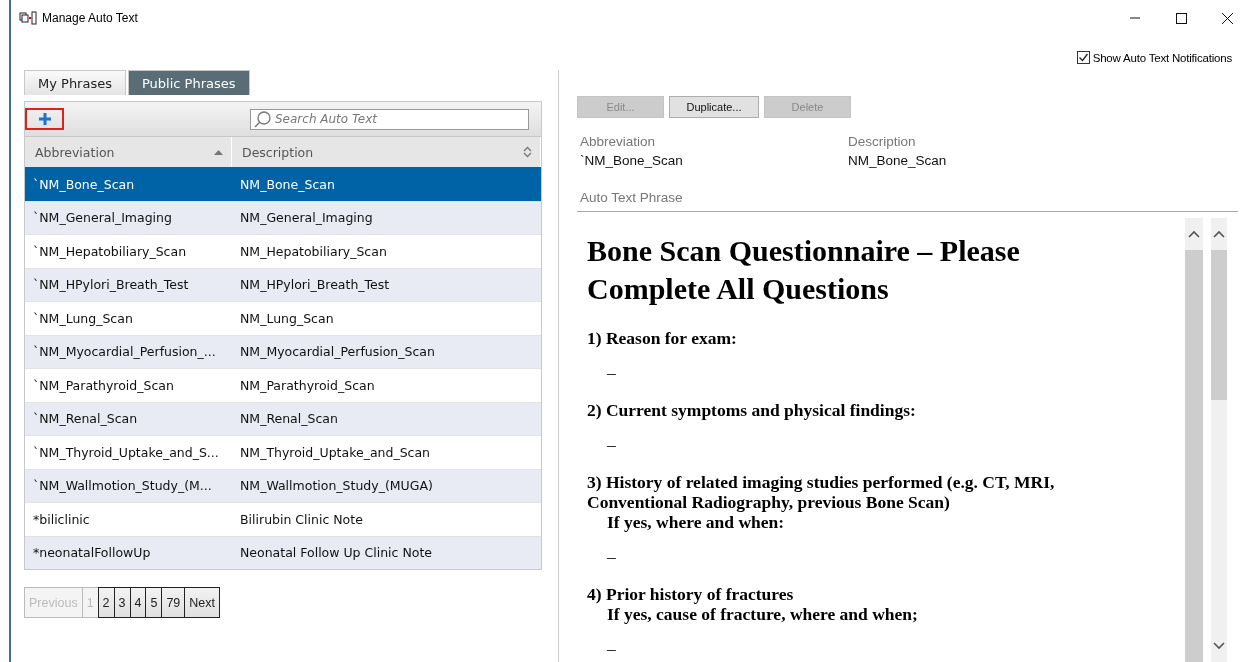 This screenshot has height=662, width=1250. Describe the element at coordinates (752, 410) in the screenshot. I see `question-text: 2) Current symptoms and physical findings:` at that location.